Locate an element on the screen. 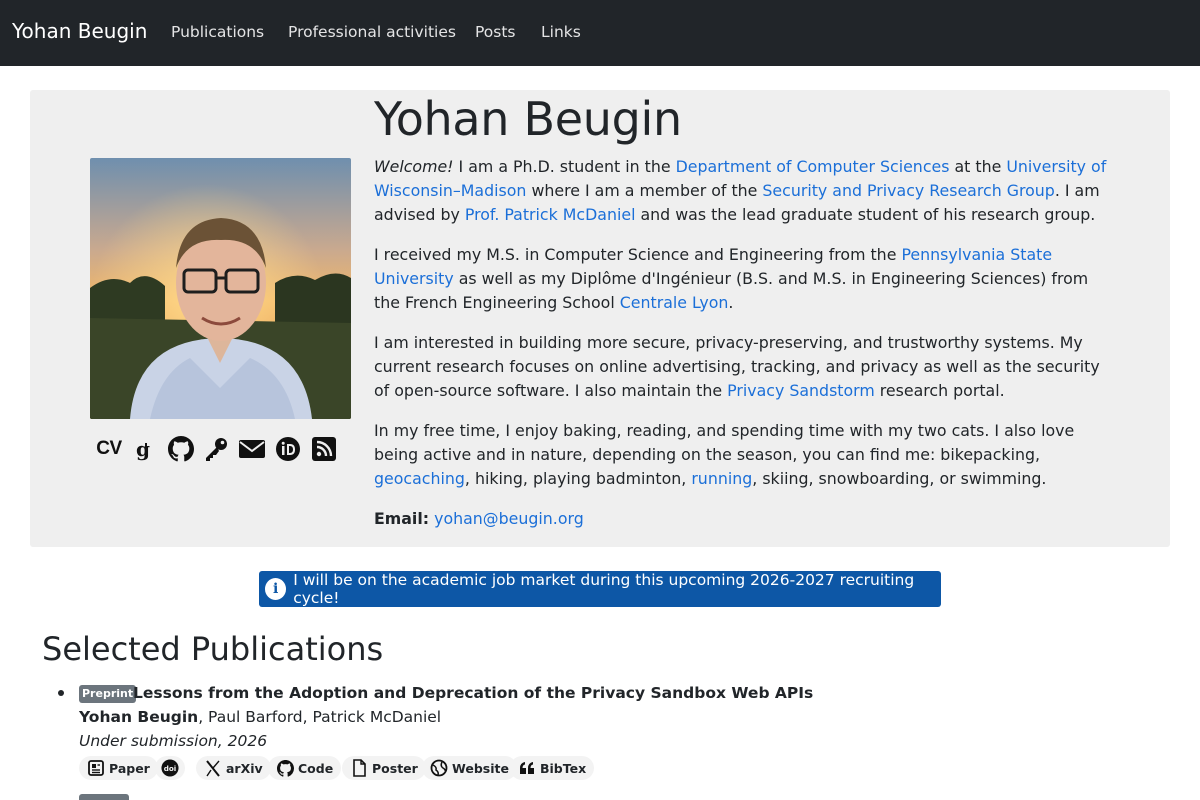  file-icon is located at coordinates (359, 768).